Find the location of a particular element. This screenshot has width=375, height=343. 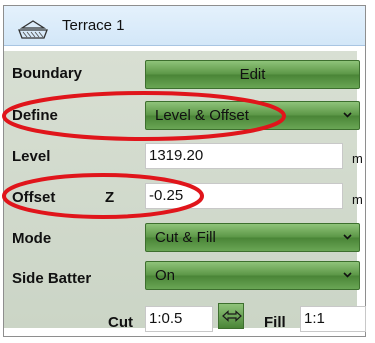

offset-unit: m is located at coordinates (357, 199).